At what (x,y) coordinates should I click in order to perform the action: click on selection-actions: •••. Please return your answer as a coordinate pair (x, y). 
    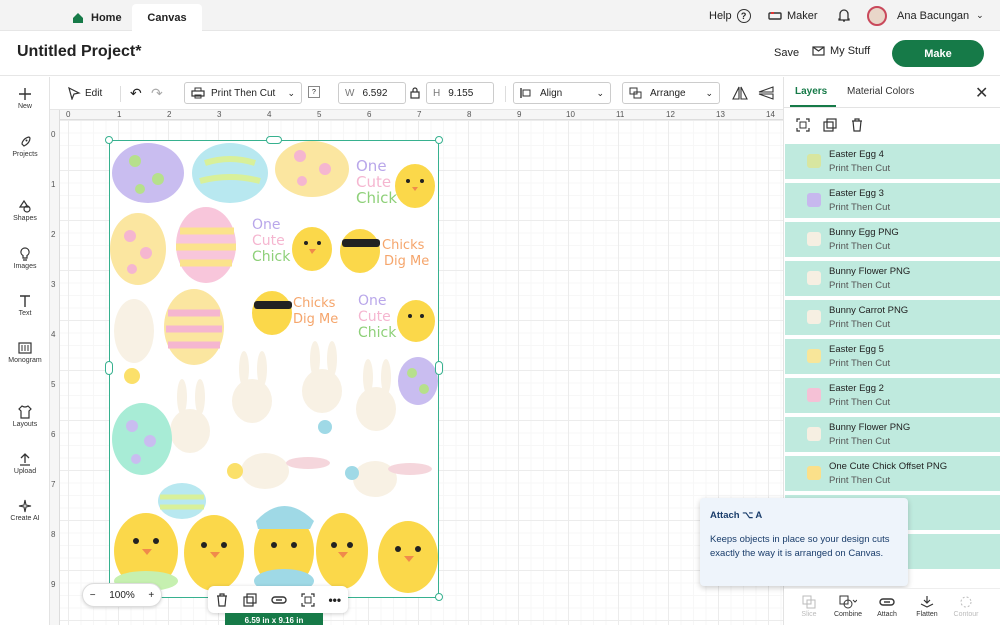
    Looking at the image, I should click on (278, 599).